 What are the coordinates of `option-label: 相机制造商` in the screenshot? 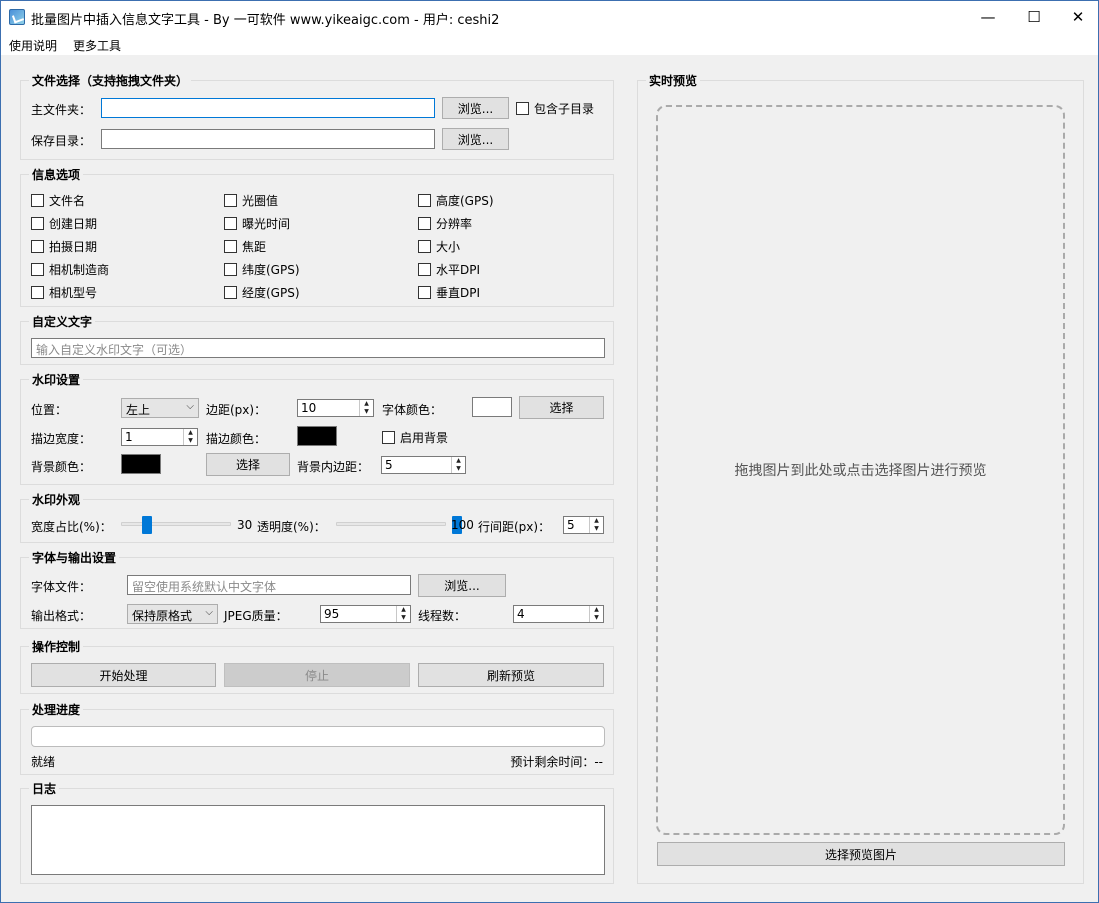 It's located at (79, 270).